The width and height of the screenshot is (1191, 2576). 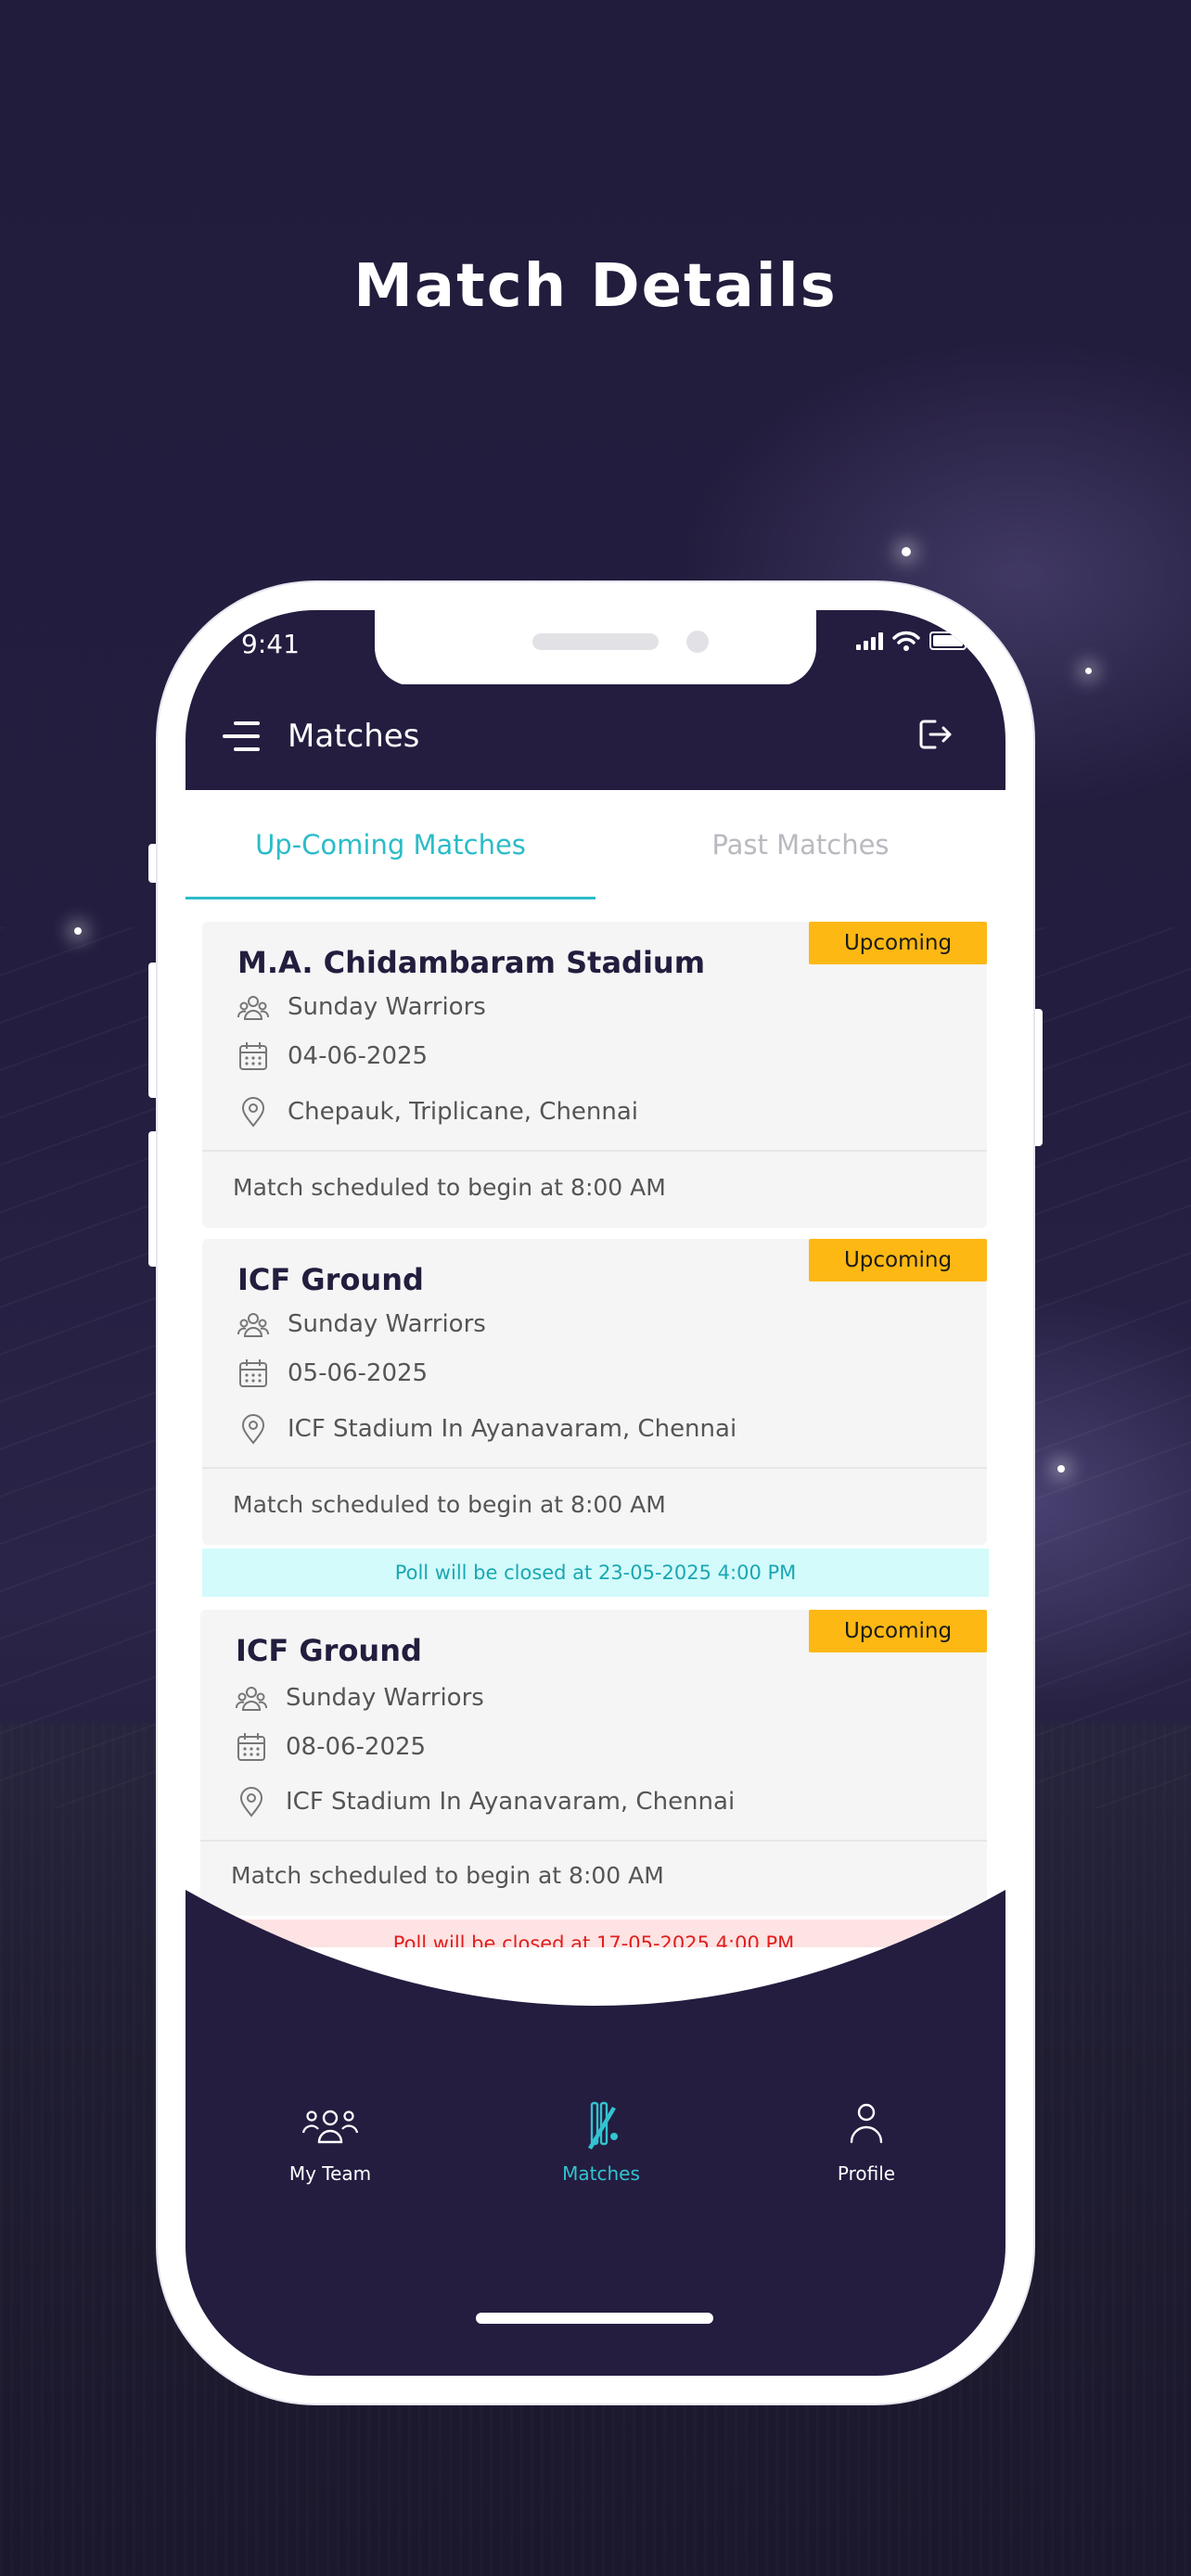 I want to click on signal-icon, so click(x=869, y=640).